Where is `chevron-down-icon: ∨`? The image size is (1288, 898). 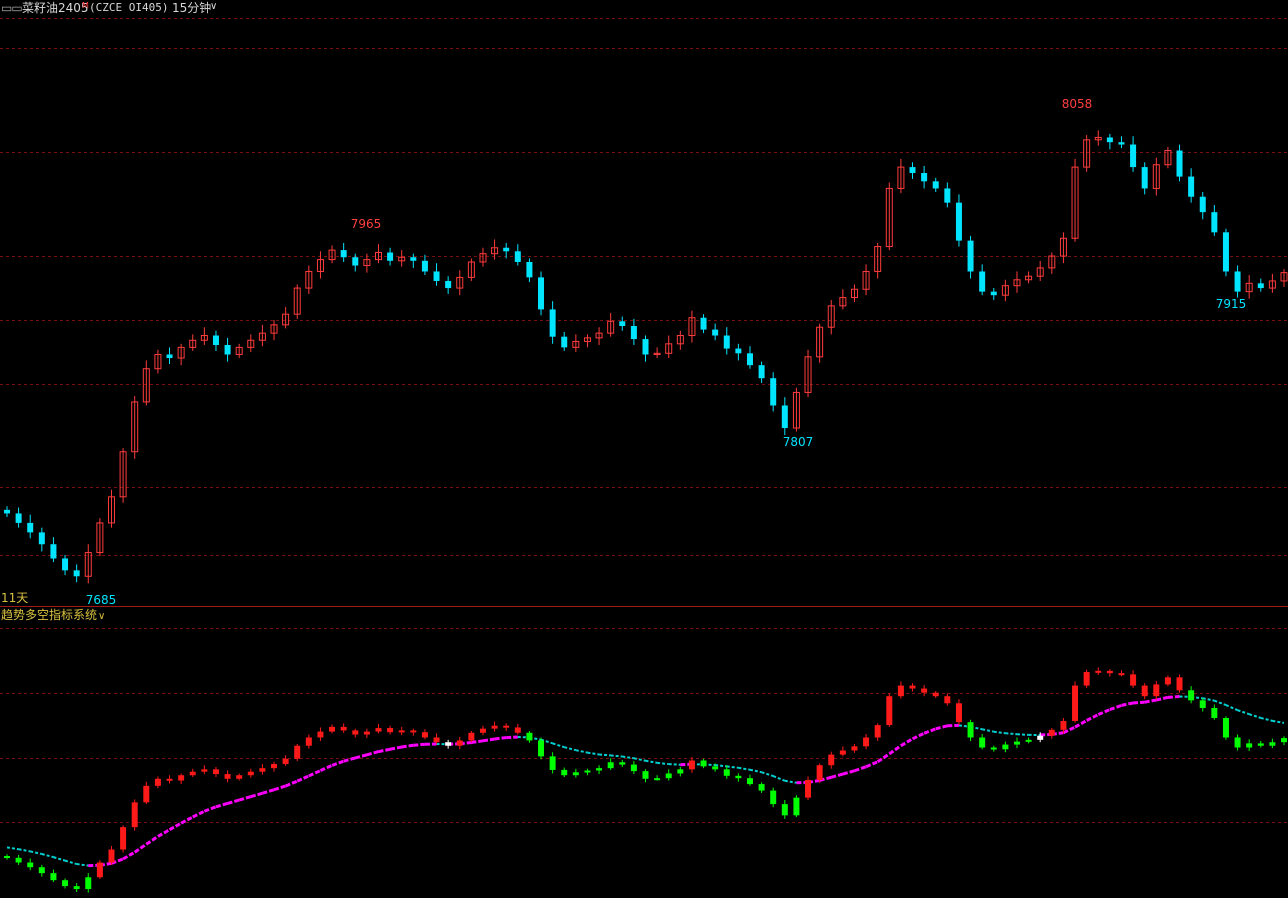
chevron-down-icon: ∨ is located at coordinates (101, 616).